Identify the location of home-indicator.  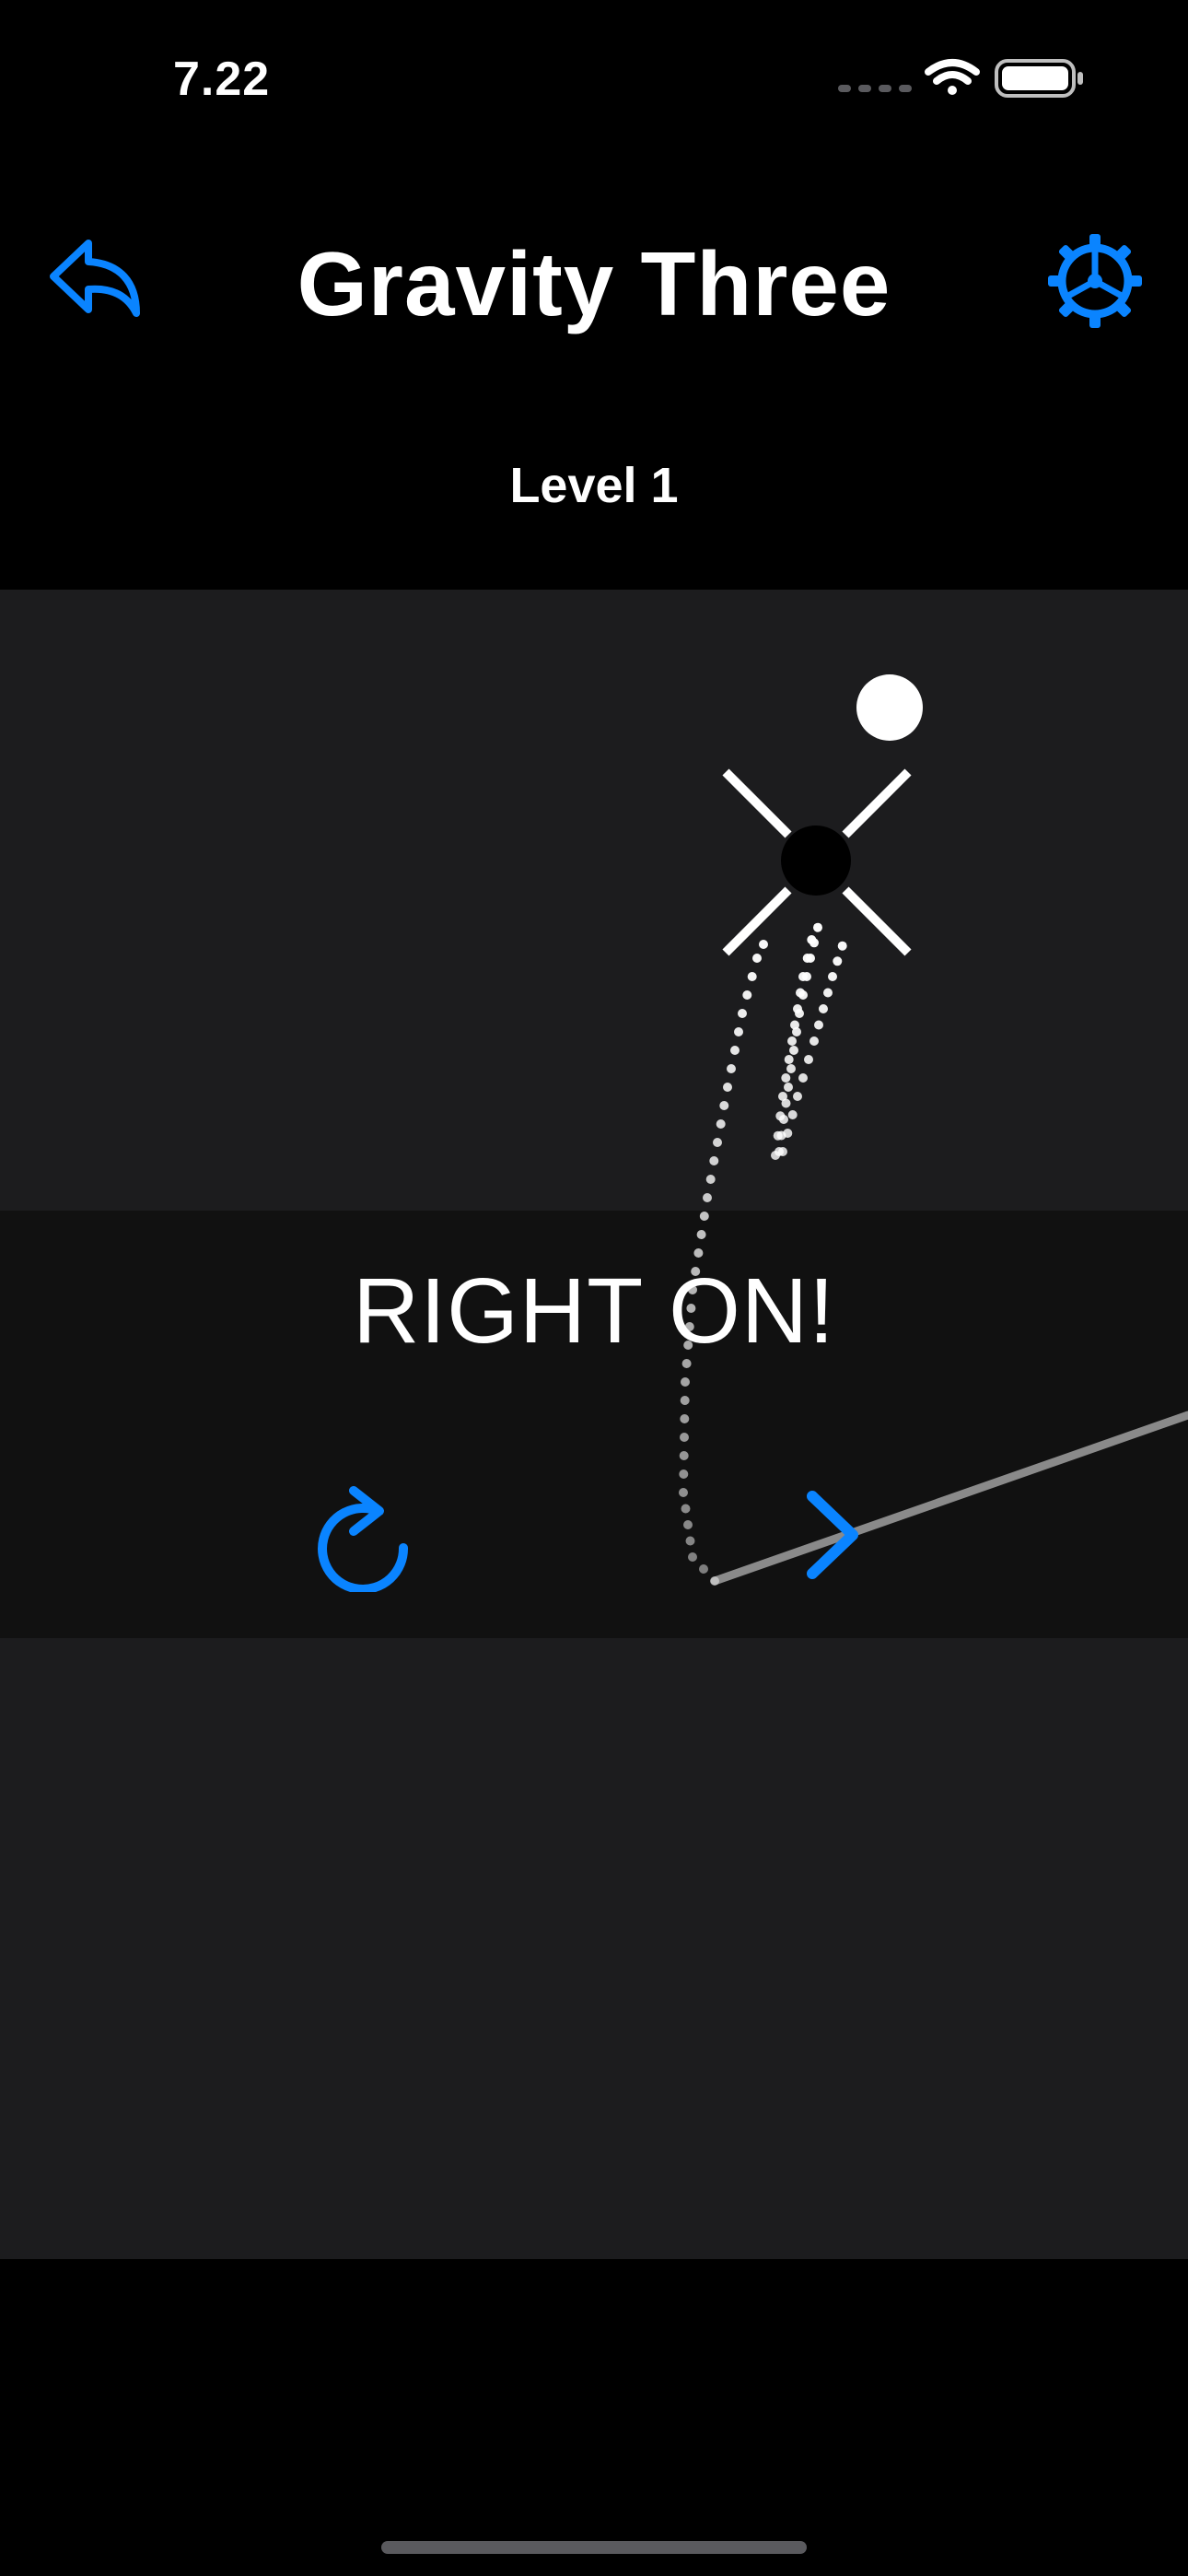
(594, 2547).